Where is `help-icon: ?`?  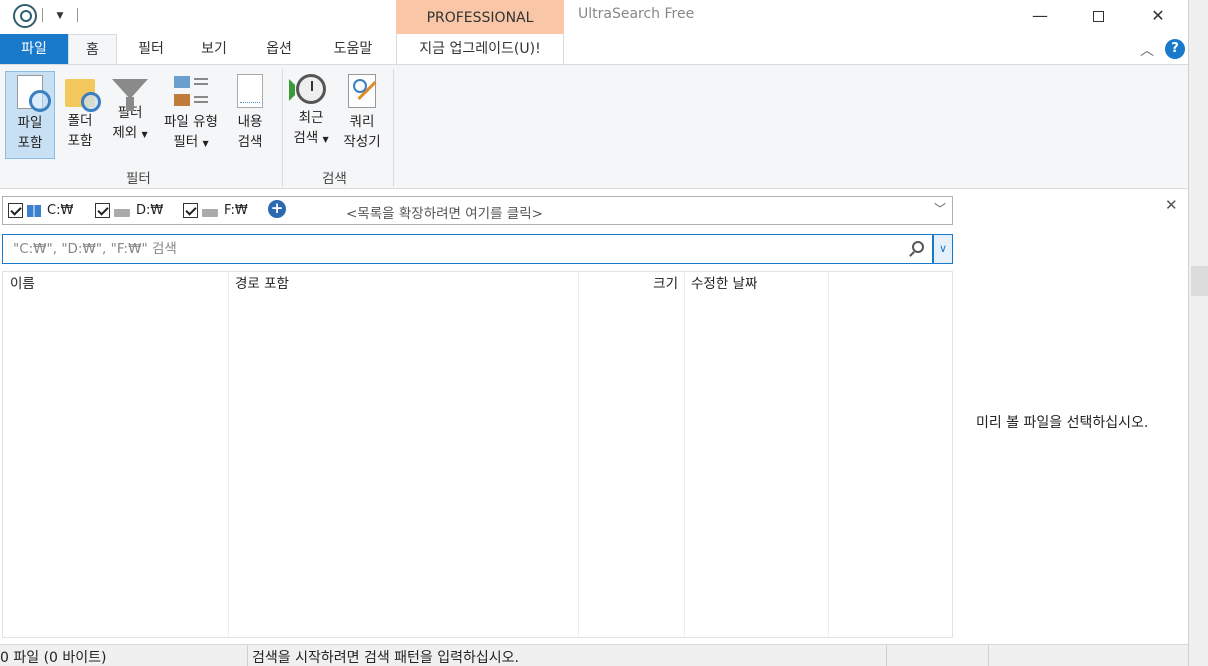
help-icon: ? is located at coordinates (1175, 49).